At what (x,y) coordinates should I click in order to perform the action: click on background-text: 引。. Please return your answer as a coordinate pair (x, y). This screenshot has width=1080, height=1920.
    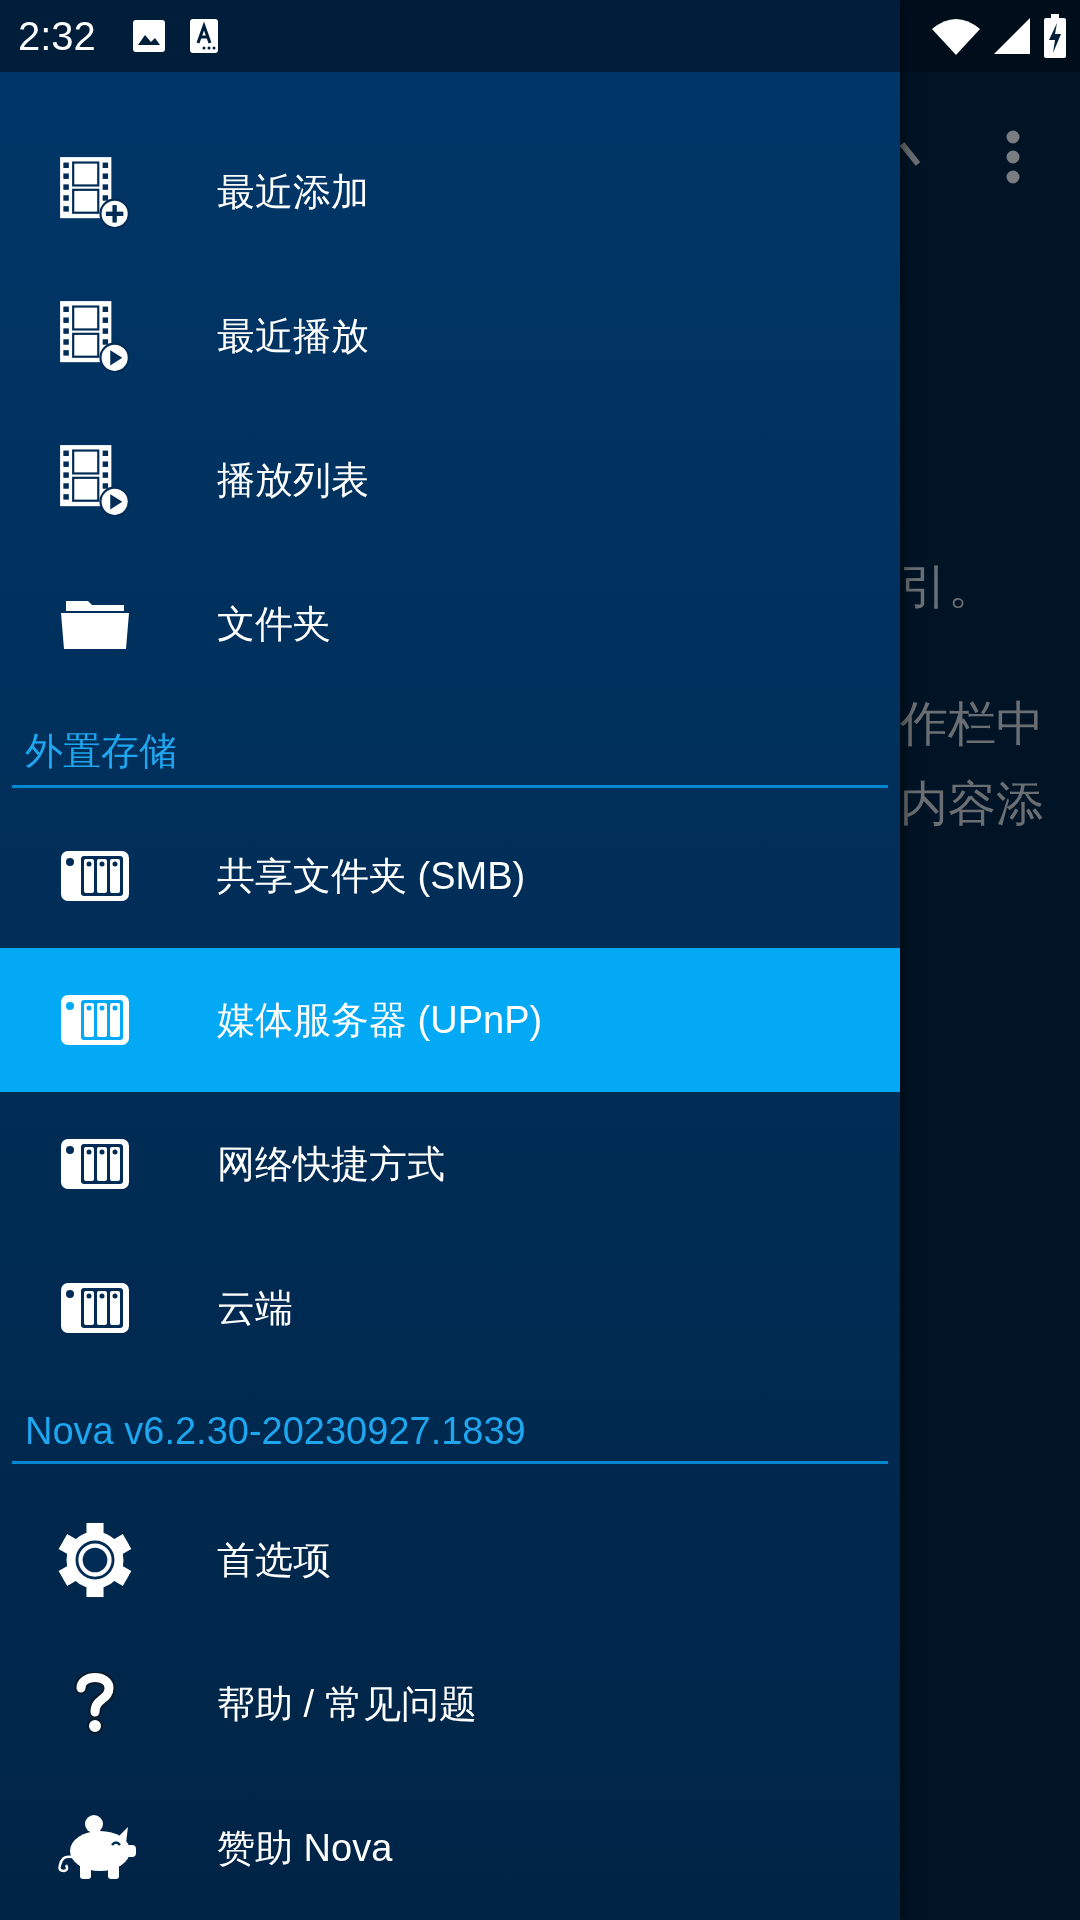
    Looking at the image, I should click on (948, 587).